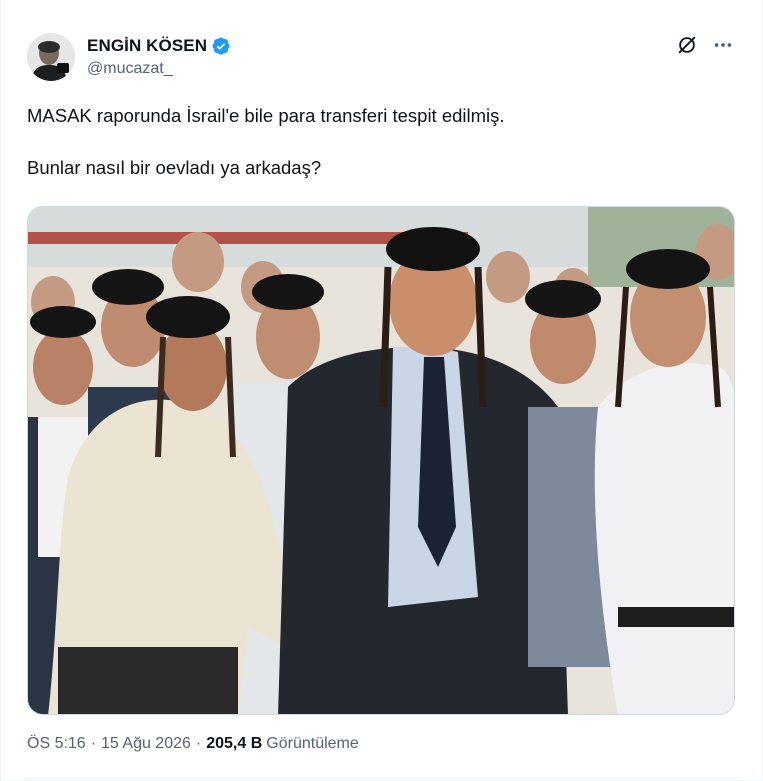 The image size is (763, 781). What do you see at coordinates (159, 69) in the screenshot?
I see `author-handle: @mucazat_` at bounding box center [159, 69].